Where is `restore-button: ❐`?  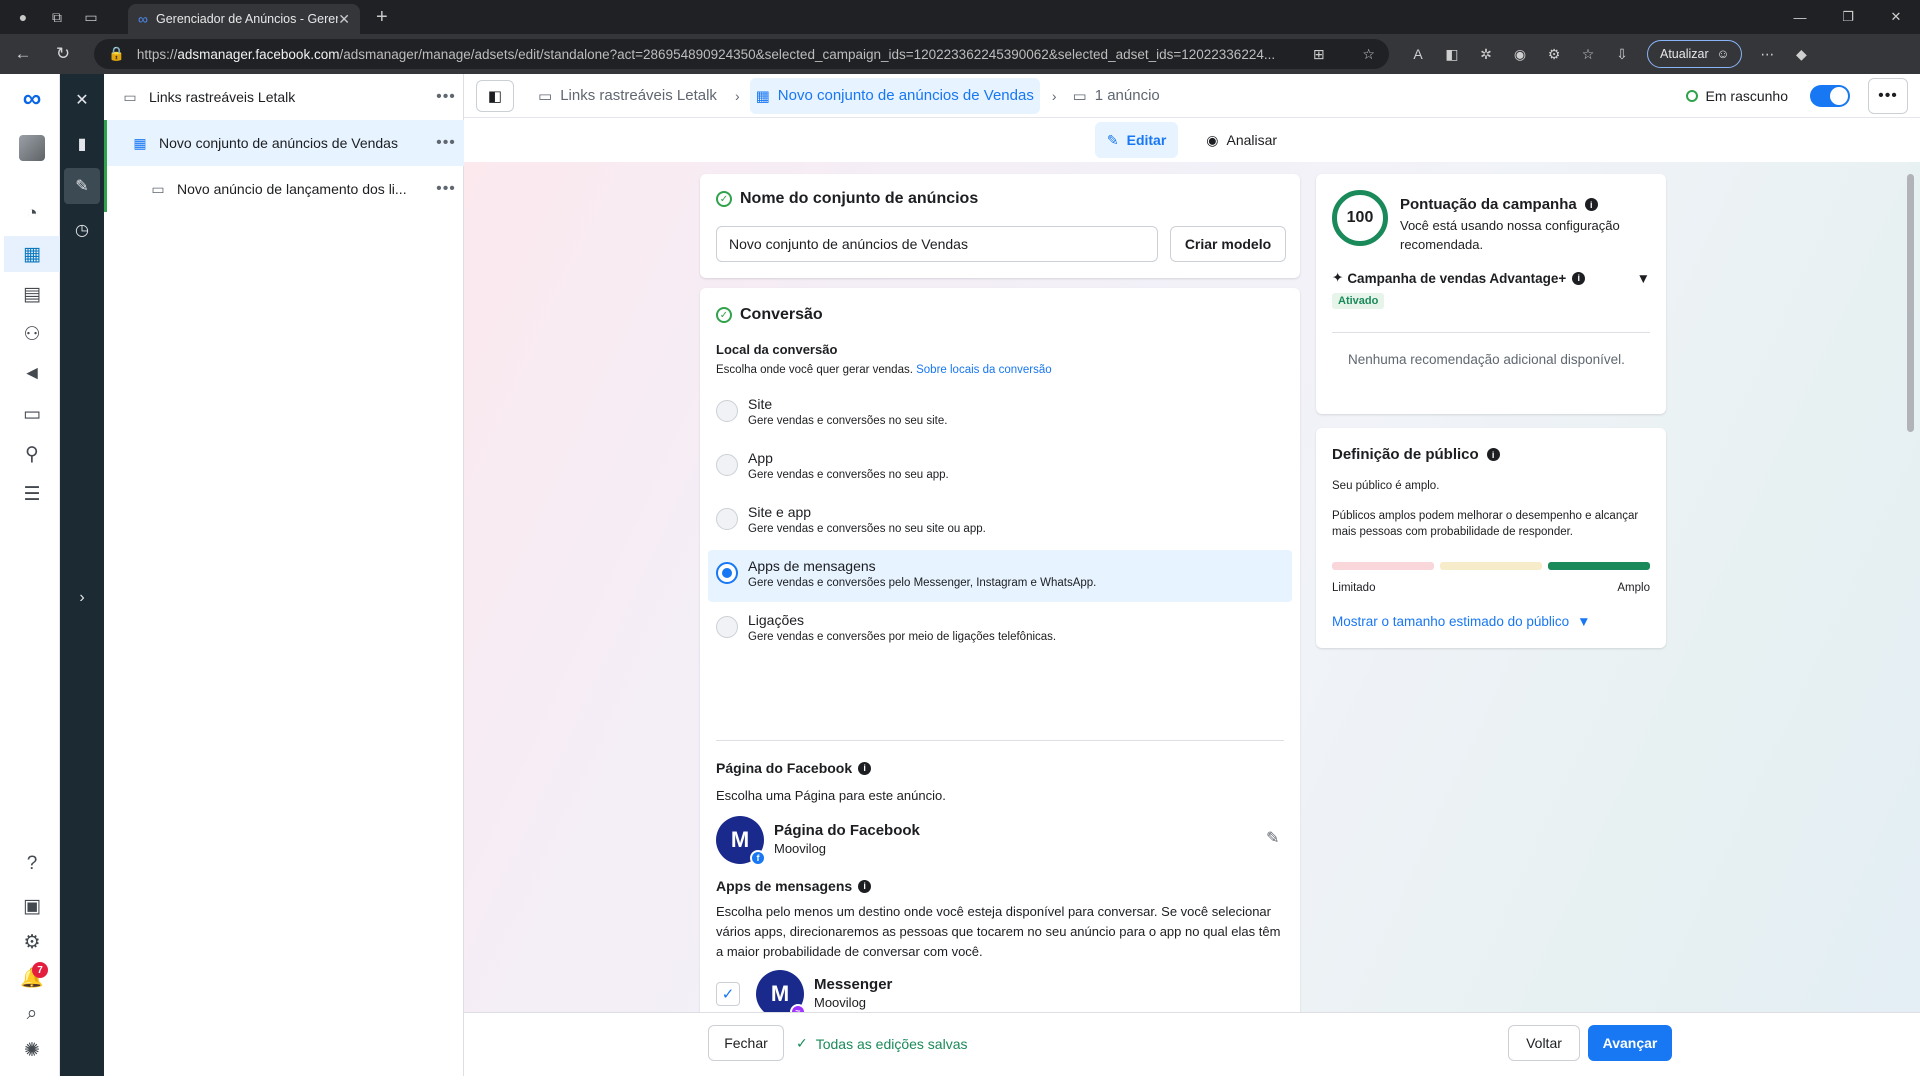
restore-button: ❐ is located at coordinates (1848, 17).